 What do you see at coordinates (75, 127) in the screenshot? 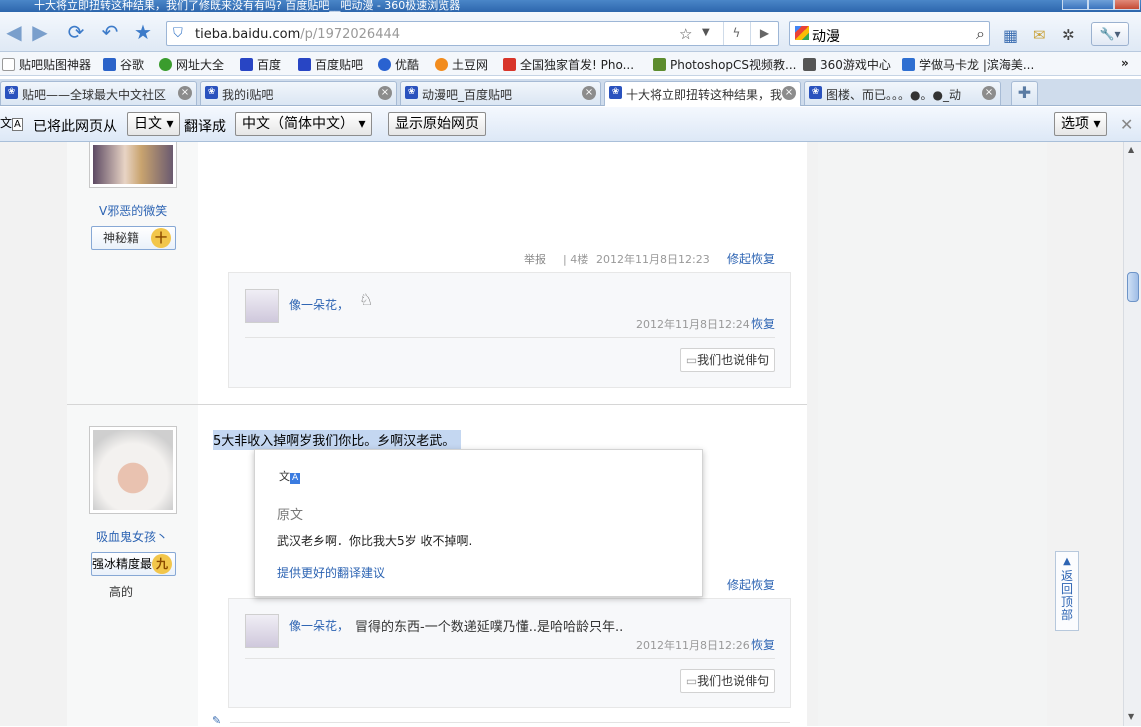
I see `translate-prefix: 已将此网页从` at bounding box center [75, 127].